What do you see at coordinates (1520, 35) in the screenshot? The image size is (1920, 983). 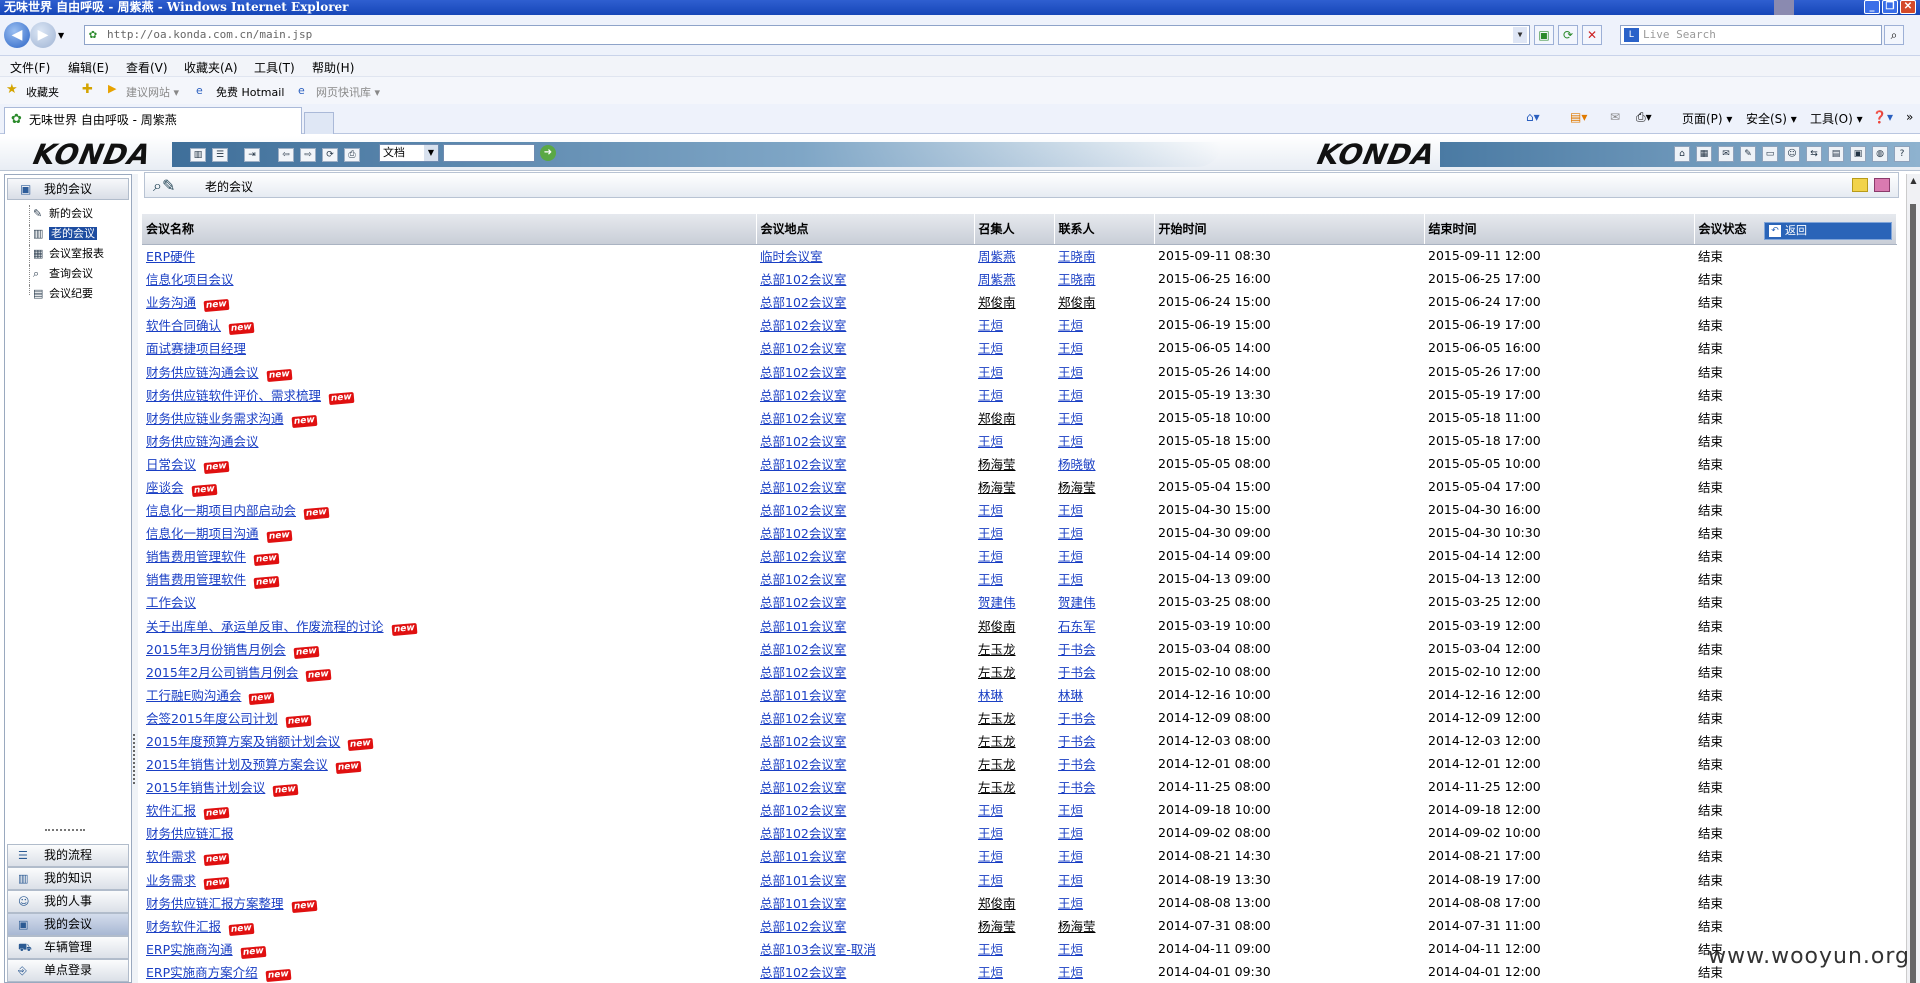 I see `address-dropdown-icon: ▼` at bounding box center [1520, 35].